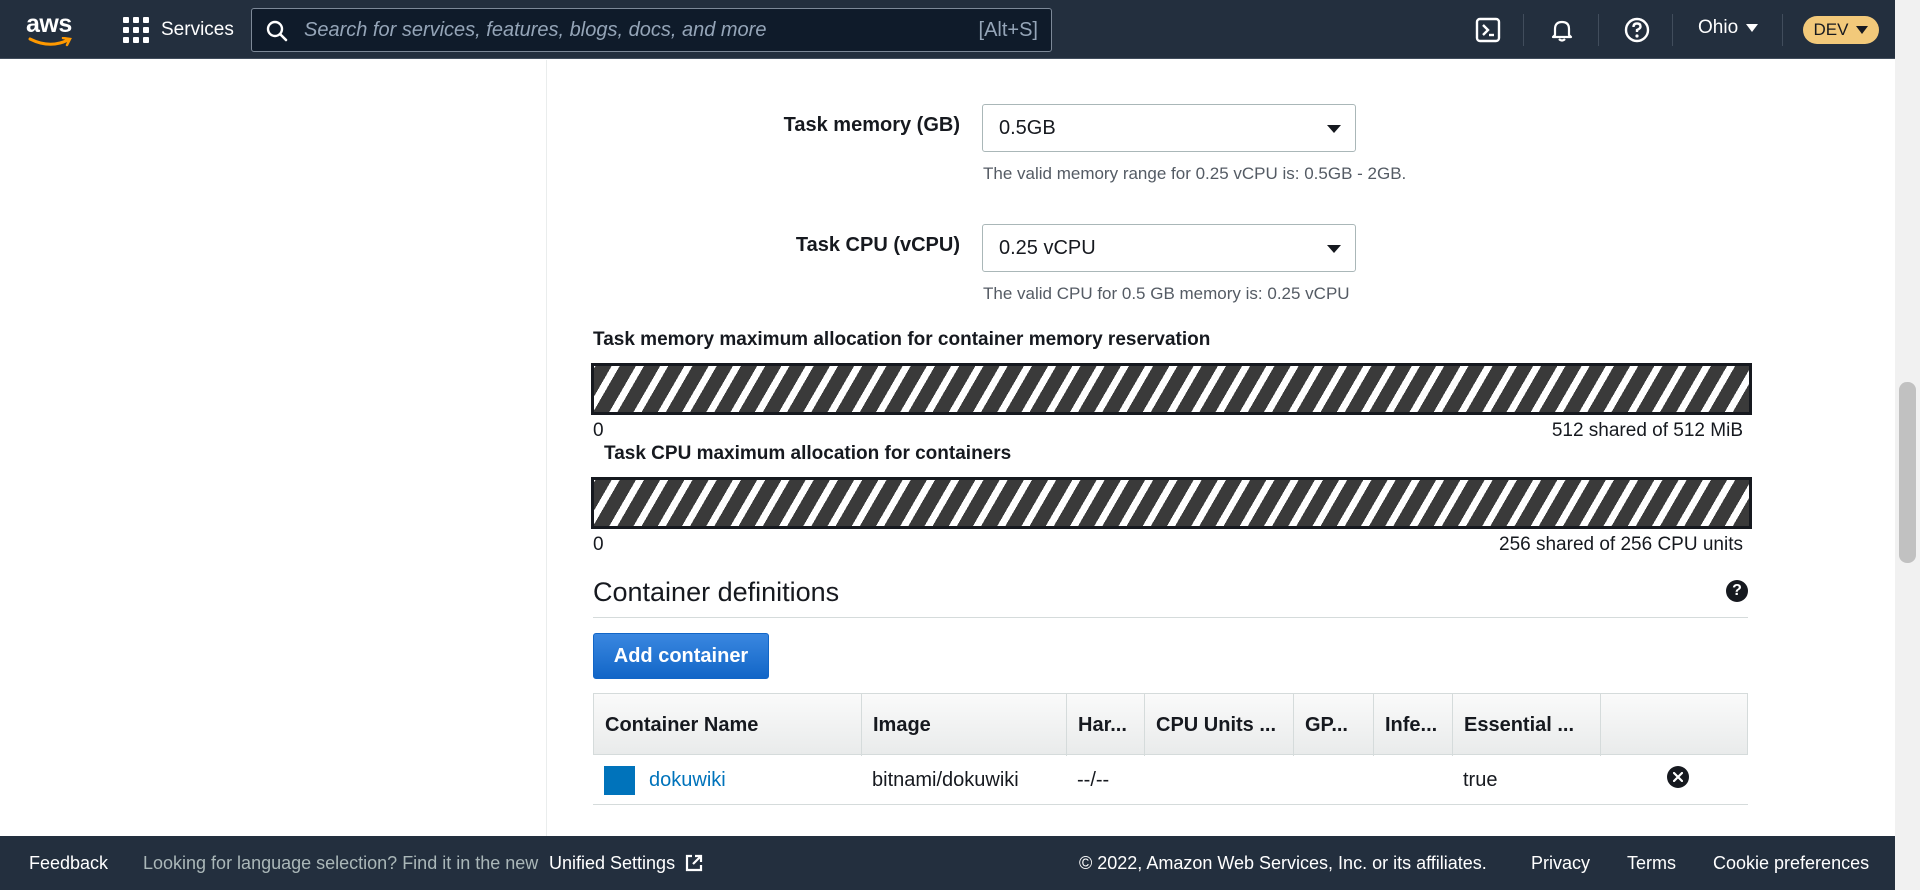  I want to click on search-icon, so click(277, 31).